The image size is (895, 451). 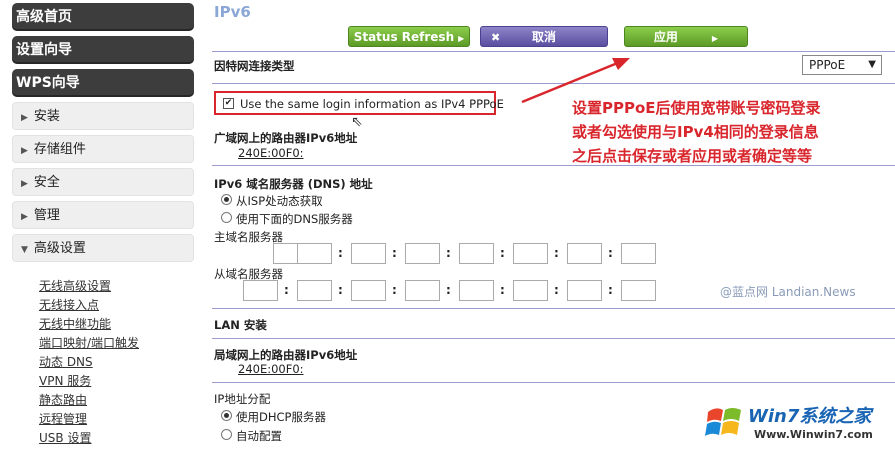 I want to click on close-icon: ✖, so click(x=496, y=37).